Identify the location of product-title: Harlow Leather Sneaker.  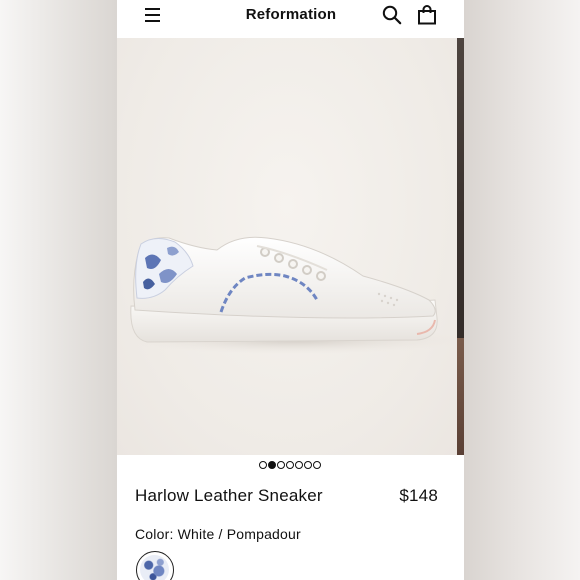
(229, 495).